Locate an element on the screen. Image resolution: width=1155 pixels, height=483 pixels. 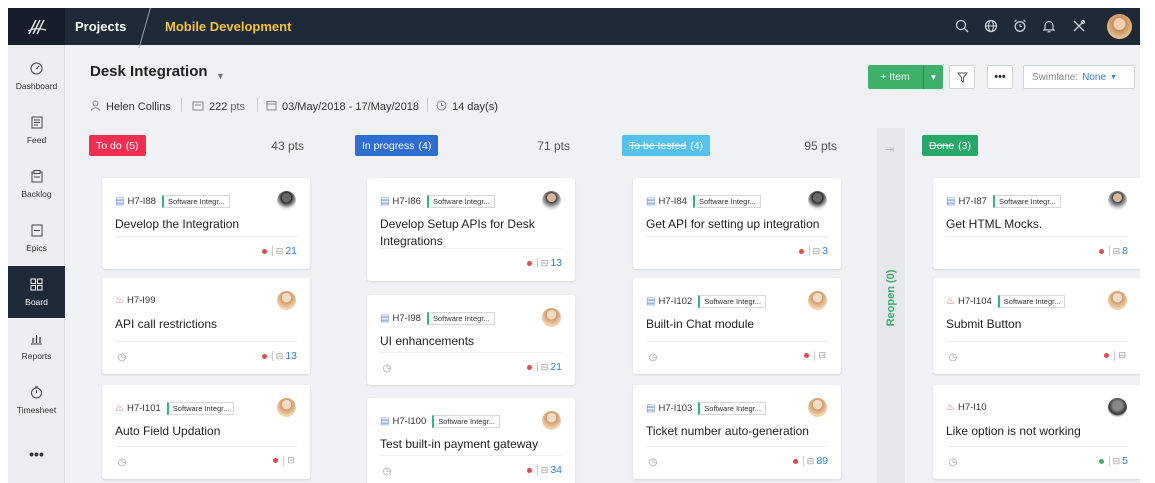
card-meta: ⊟ 5 is located at coordinates (1113, 461).